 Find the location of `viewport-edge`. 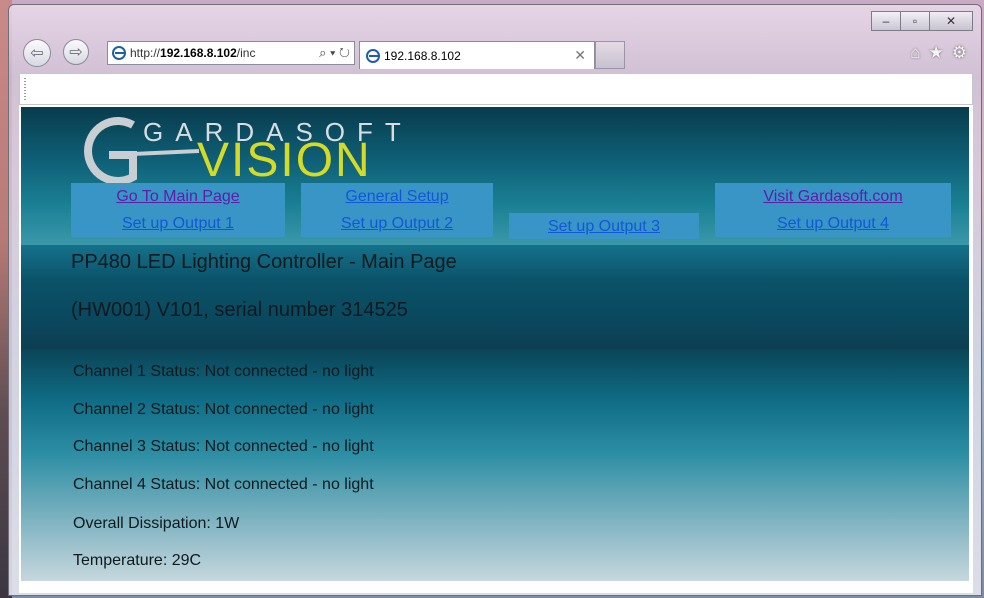

viewport-edge is located at coordinates (971, 349).